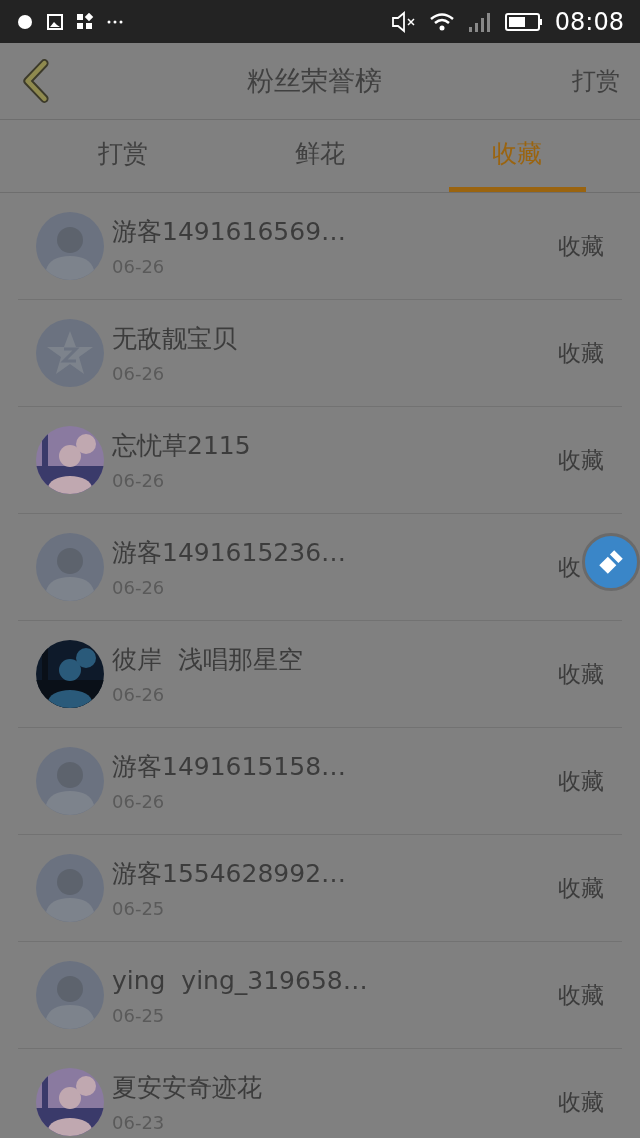 Image resolution: width=640 pixels, height=1138 pixels. I want to click on image-icon, so click(55, 21).